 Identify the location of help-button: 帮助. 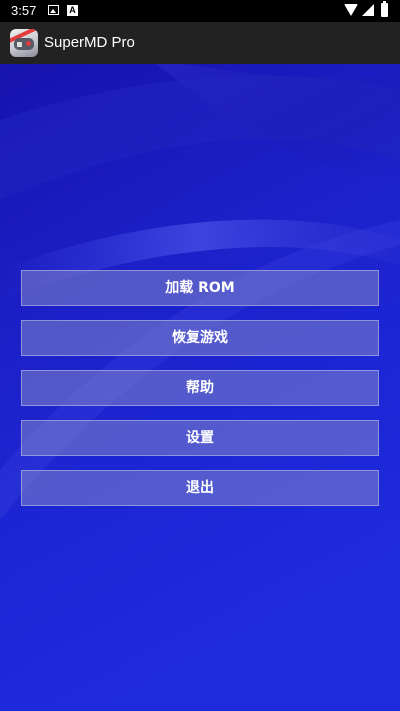
(200, 388).